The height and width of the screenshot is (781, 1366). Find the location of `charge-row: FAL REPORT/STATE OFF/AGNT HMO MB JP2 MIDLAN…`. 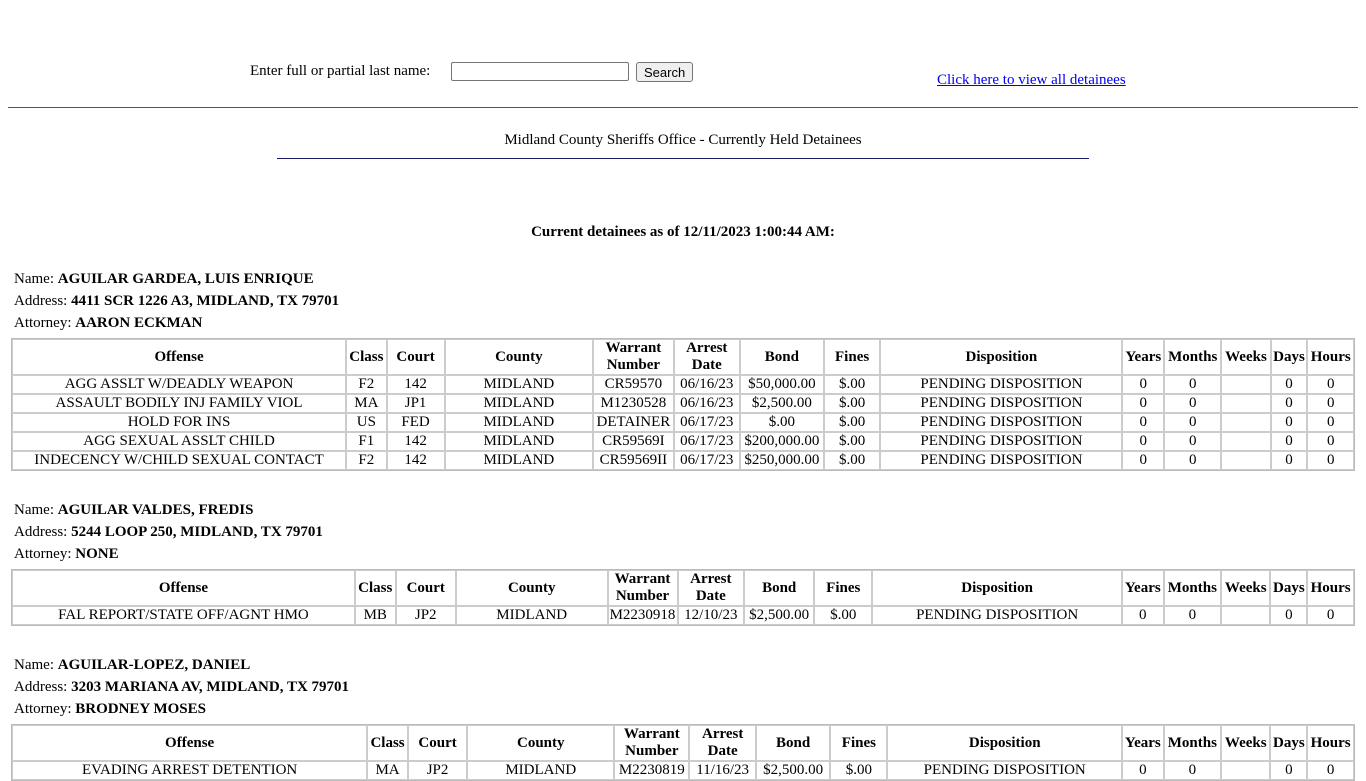

charge-row: FAL REPORT/STATE OFF/AGNT HMO MB JP2 MIDLAN… is located at coordinates (683, 615).